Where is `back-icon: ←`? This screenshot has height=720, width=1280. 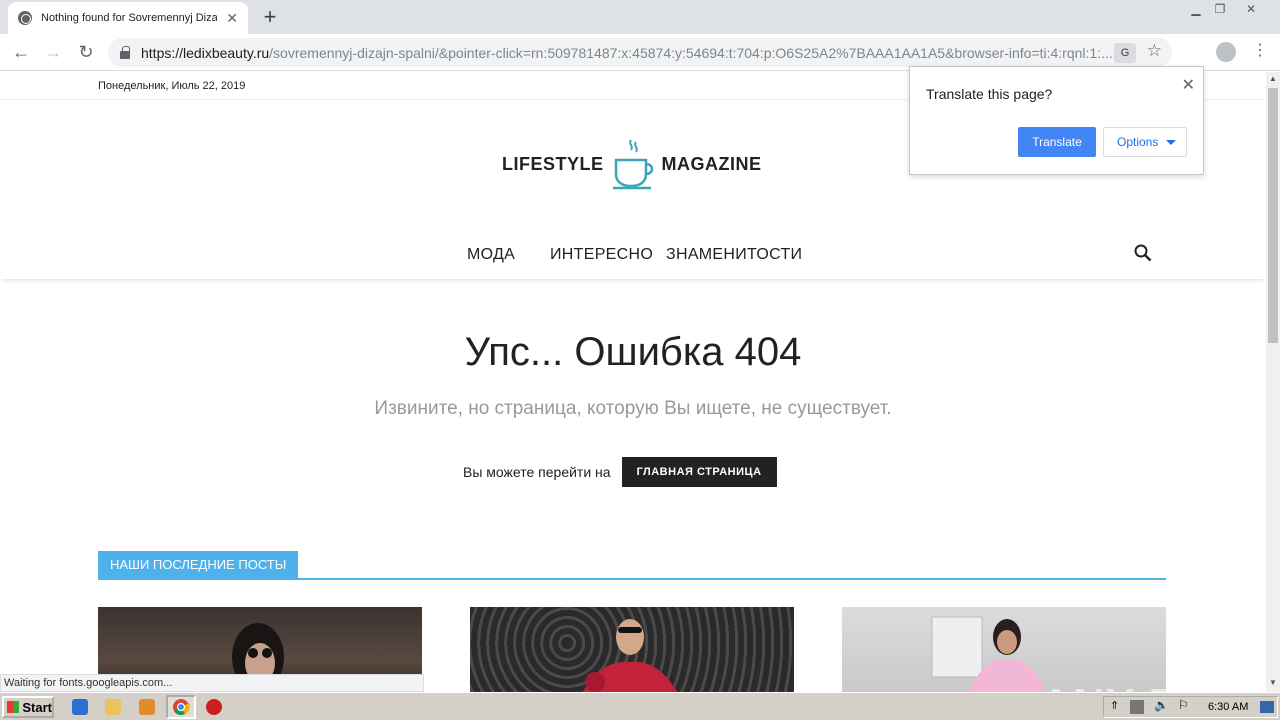 back-icon: ← is located at coordinates (21, 53).